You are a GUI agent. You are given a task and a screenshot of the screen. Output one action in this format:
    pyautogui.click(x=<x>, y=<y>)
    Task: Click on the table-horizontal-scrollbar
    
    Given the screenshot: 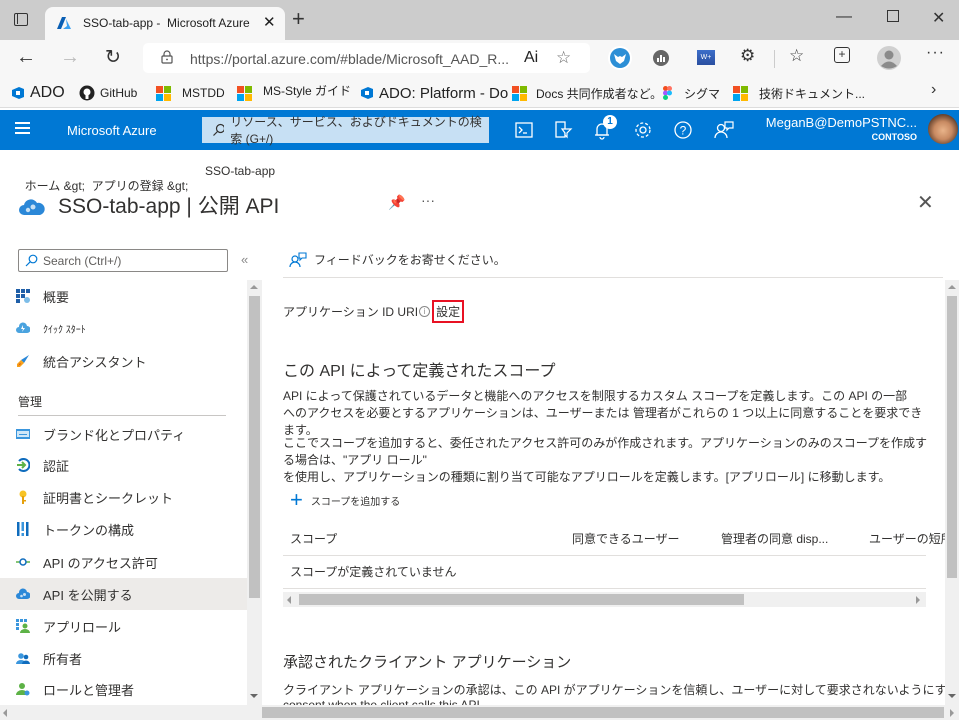 What is the action you would take?
    pyautogui.click(x=604, y=599)
    